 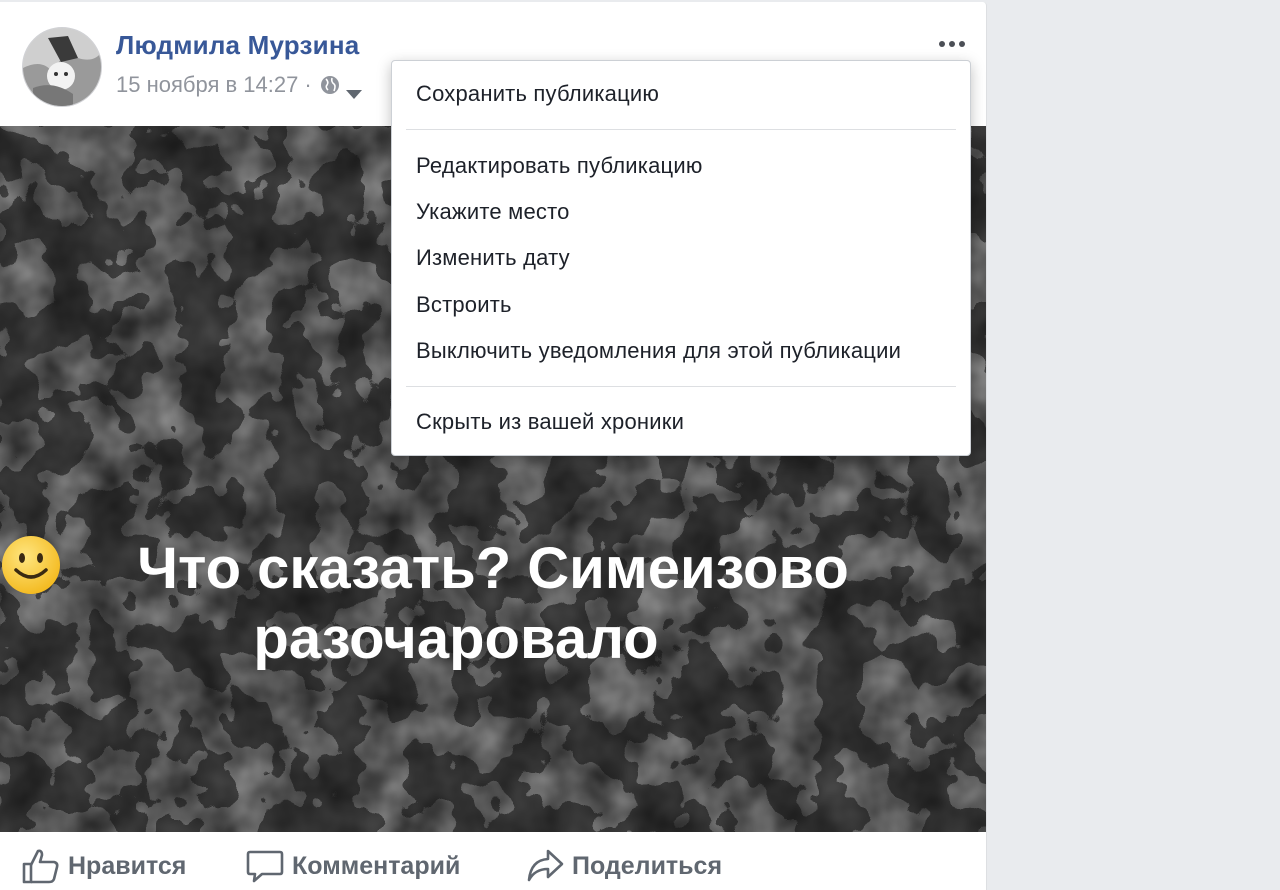 What do you see at coordinates (265, 866) in the screenshot?
I see `comment-icon` at bounding box center [265, 866].